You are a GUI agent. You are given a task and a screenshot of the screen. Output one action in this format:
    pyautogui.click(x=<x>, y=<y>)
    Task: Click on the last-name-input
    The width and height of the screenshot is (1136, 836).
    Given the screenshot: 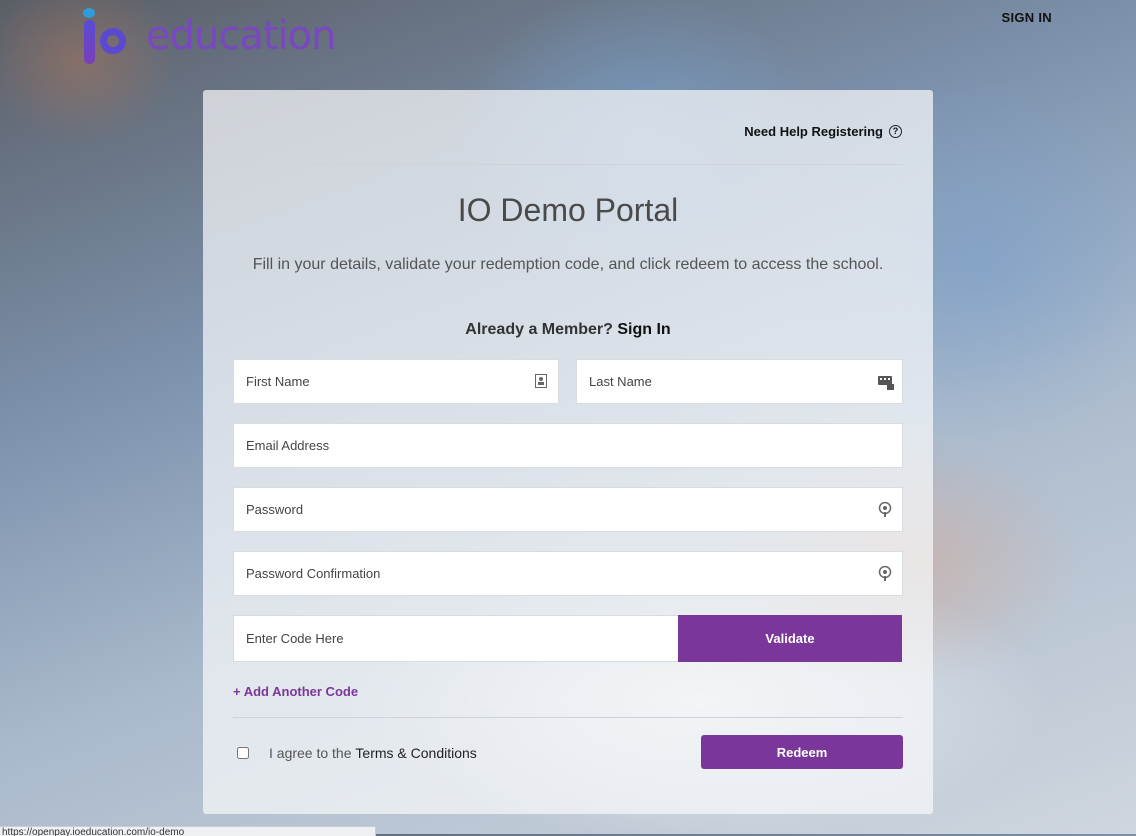 What is the action you would take?
    pyautogui.click(x=739, y=381)
    